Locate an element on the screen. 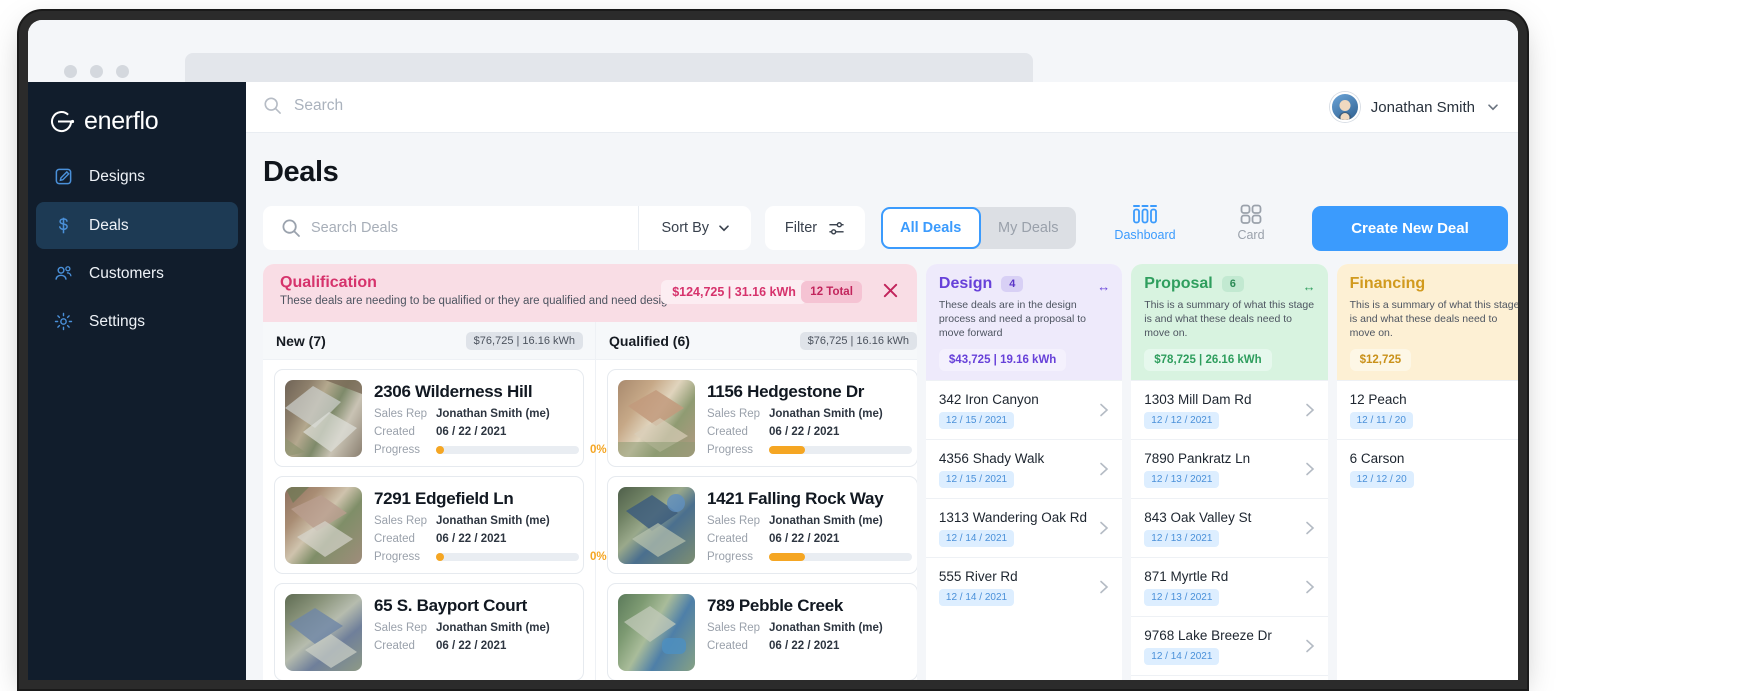 The width and height of the screenshot is (1738, 691). window-maximize-dot is located at coordinates (122, 71).